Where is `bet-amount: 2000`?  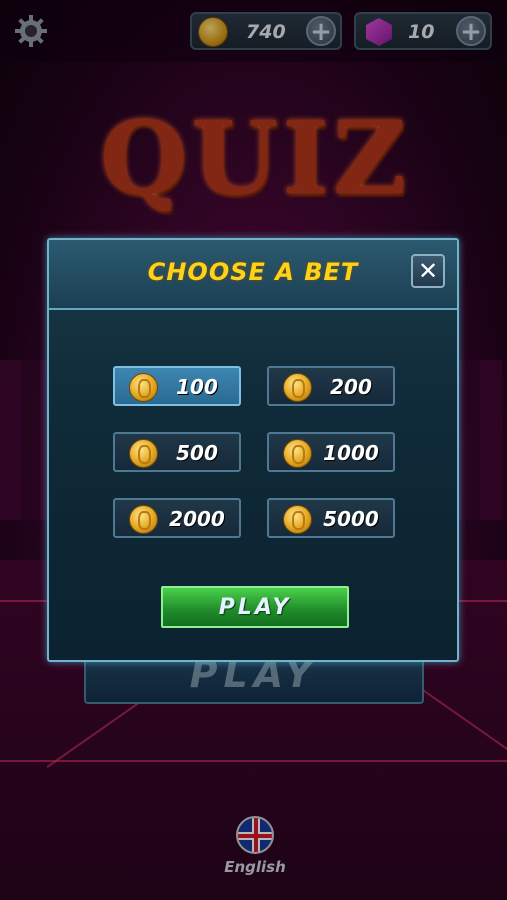
bet-amount: 2000 is located at coordinates (197, 519).